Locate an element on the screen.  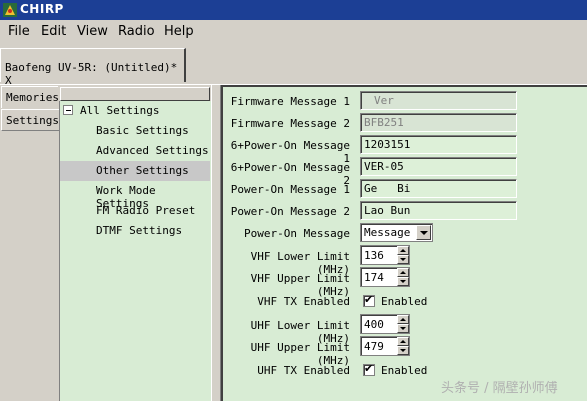
tab-settings-label: Settings is located at coordinates (32, 120).